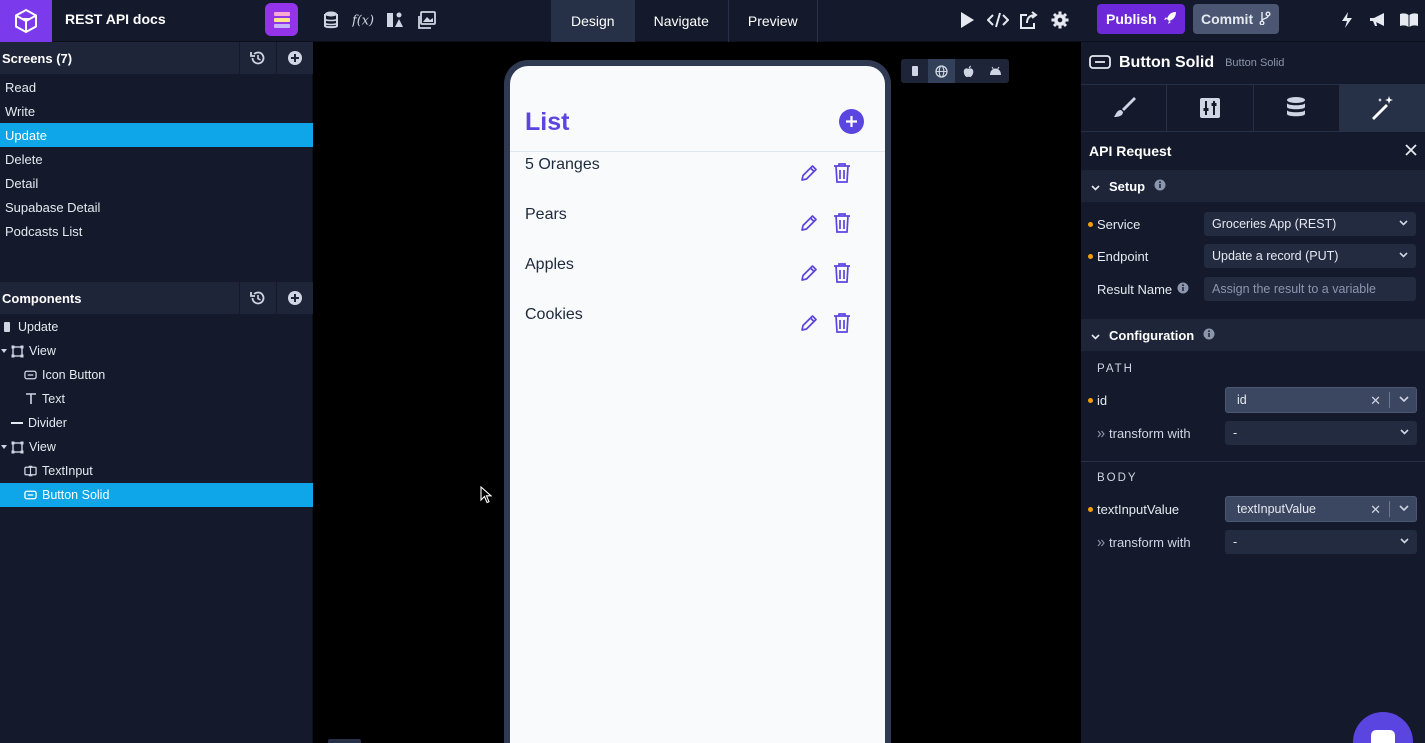 This screenshot has height=743, width=1425. I want to click on id-label: id, so click(1102, 400).